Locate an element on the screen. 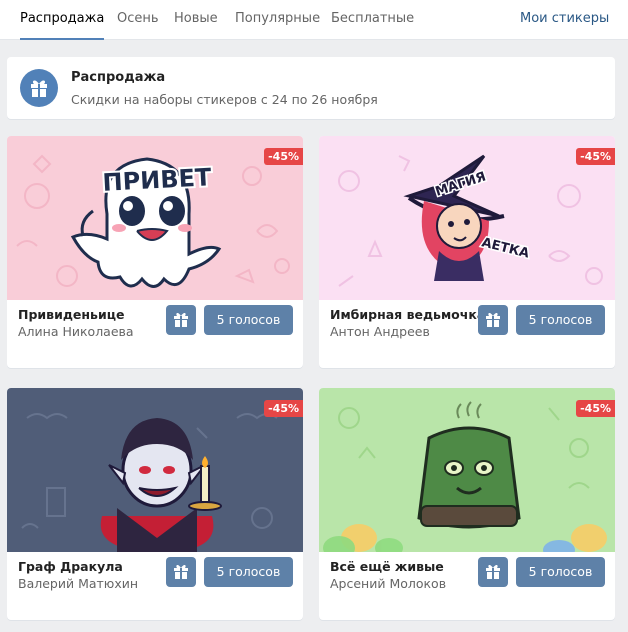 This screenshot has width=628, height=632. sticker-pack-title: Граф Дракула is located at coordinates (70, 566).